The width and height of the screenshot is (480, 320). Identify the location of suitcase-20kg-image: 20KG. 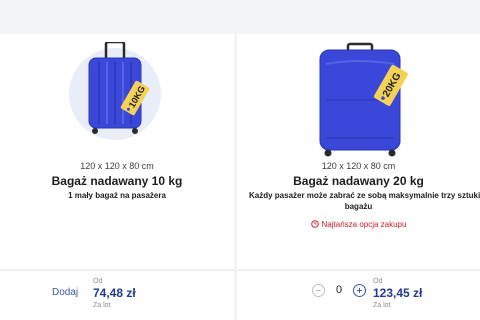
(360, 102).